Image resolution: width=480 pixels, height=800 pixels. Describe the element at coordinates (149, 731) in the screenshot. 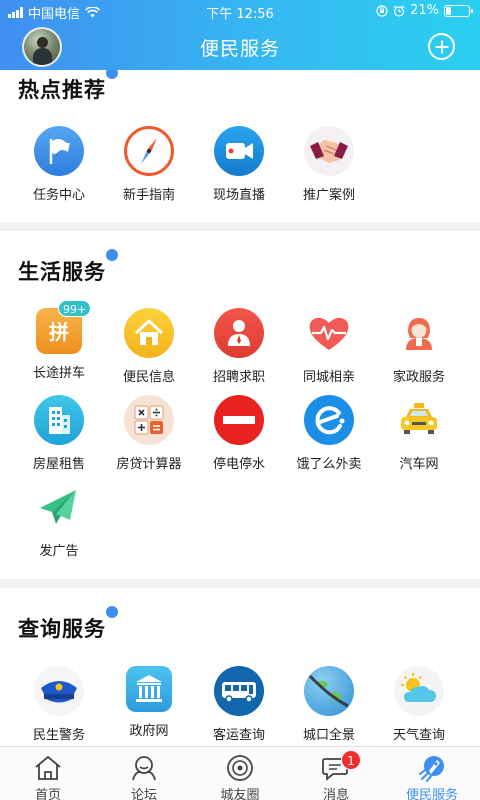

I see `service-item-label: 政府网` at that location.